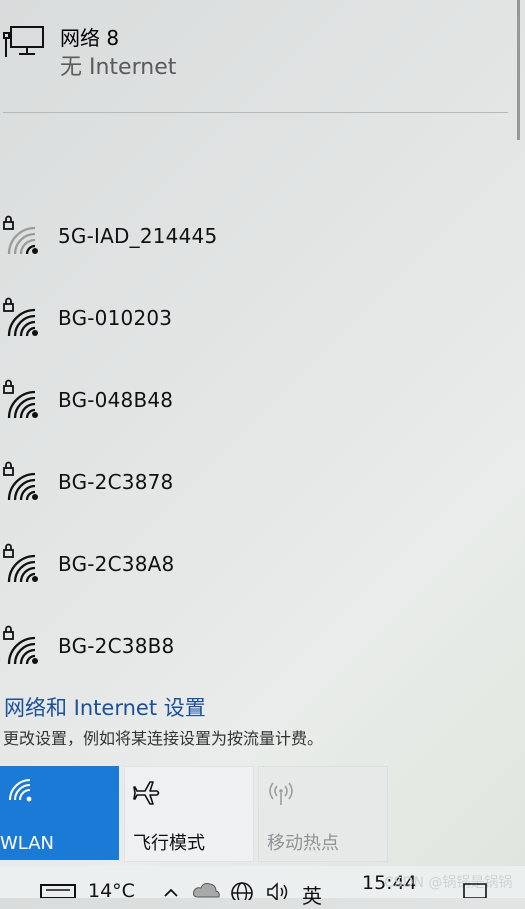 This screenshot has width=525, height=909. What do you see at coordinates (146, 793) in the screenshot?
I see `airplane-icon` at bounding box center [146, 793].